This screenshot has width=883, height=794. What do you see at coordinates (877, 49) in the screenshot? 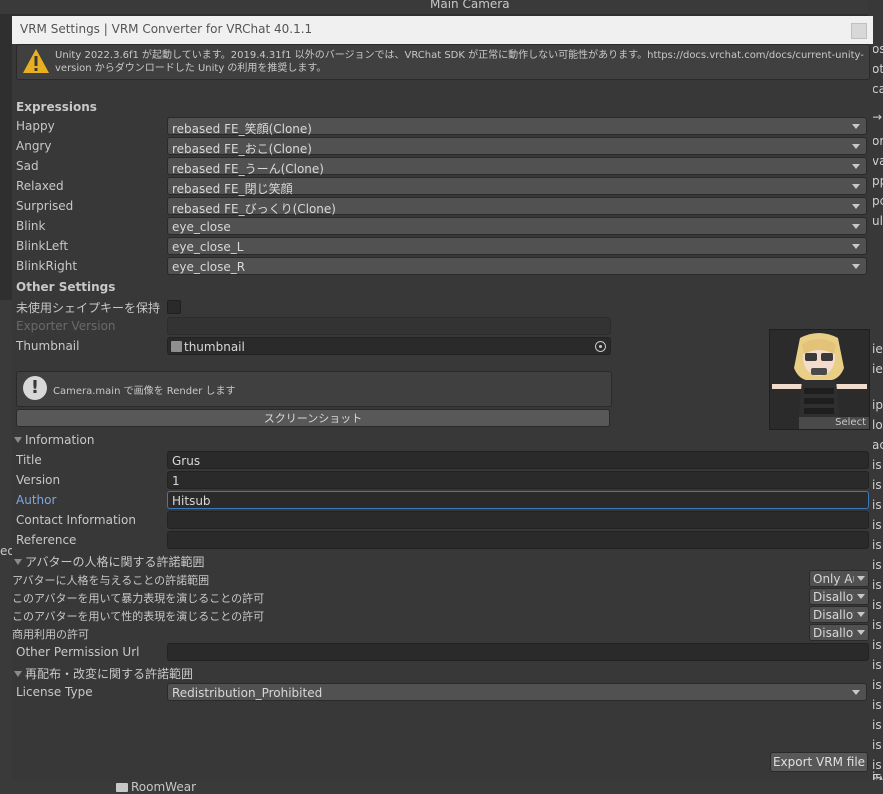
I see `inspector-fragment: os` at bounding box center [877, 49].